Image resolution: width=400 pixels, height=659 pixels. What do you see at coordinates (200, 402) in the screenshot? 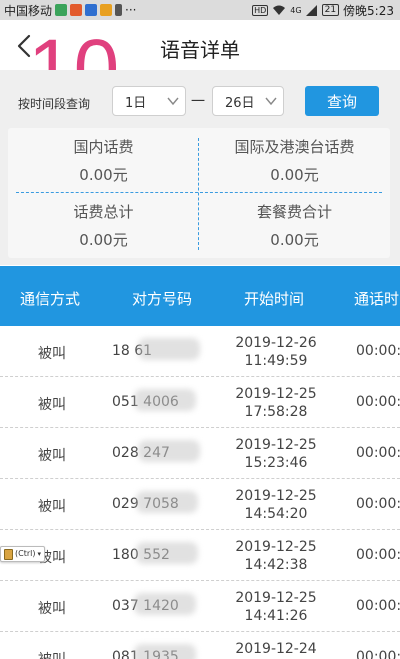
I see `table-row: 被叫 051 4006 2019-12-25 17:58:28 00:00:` at bounding box center [200, 402].